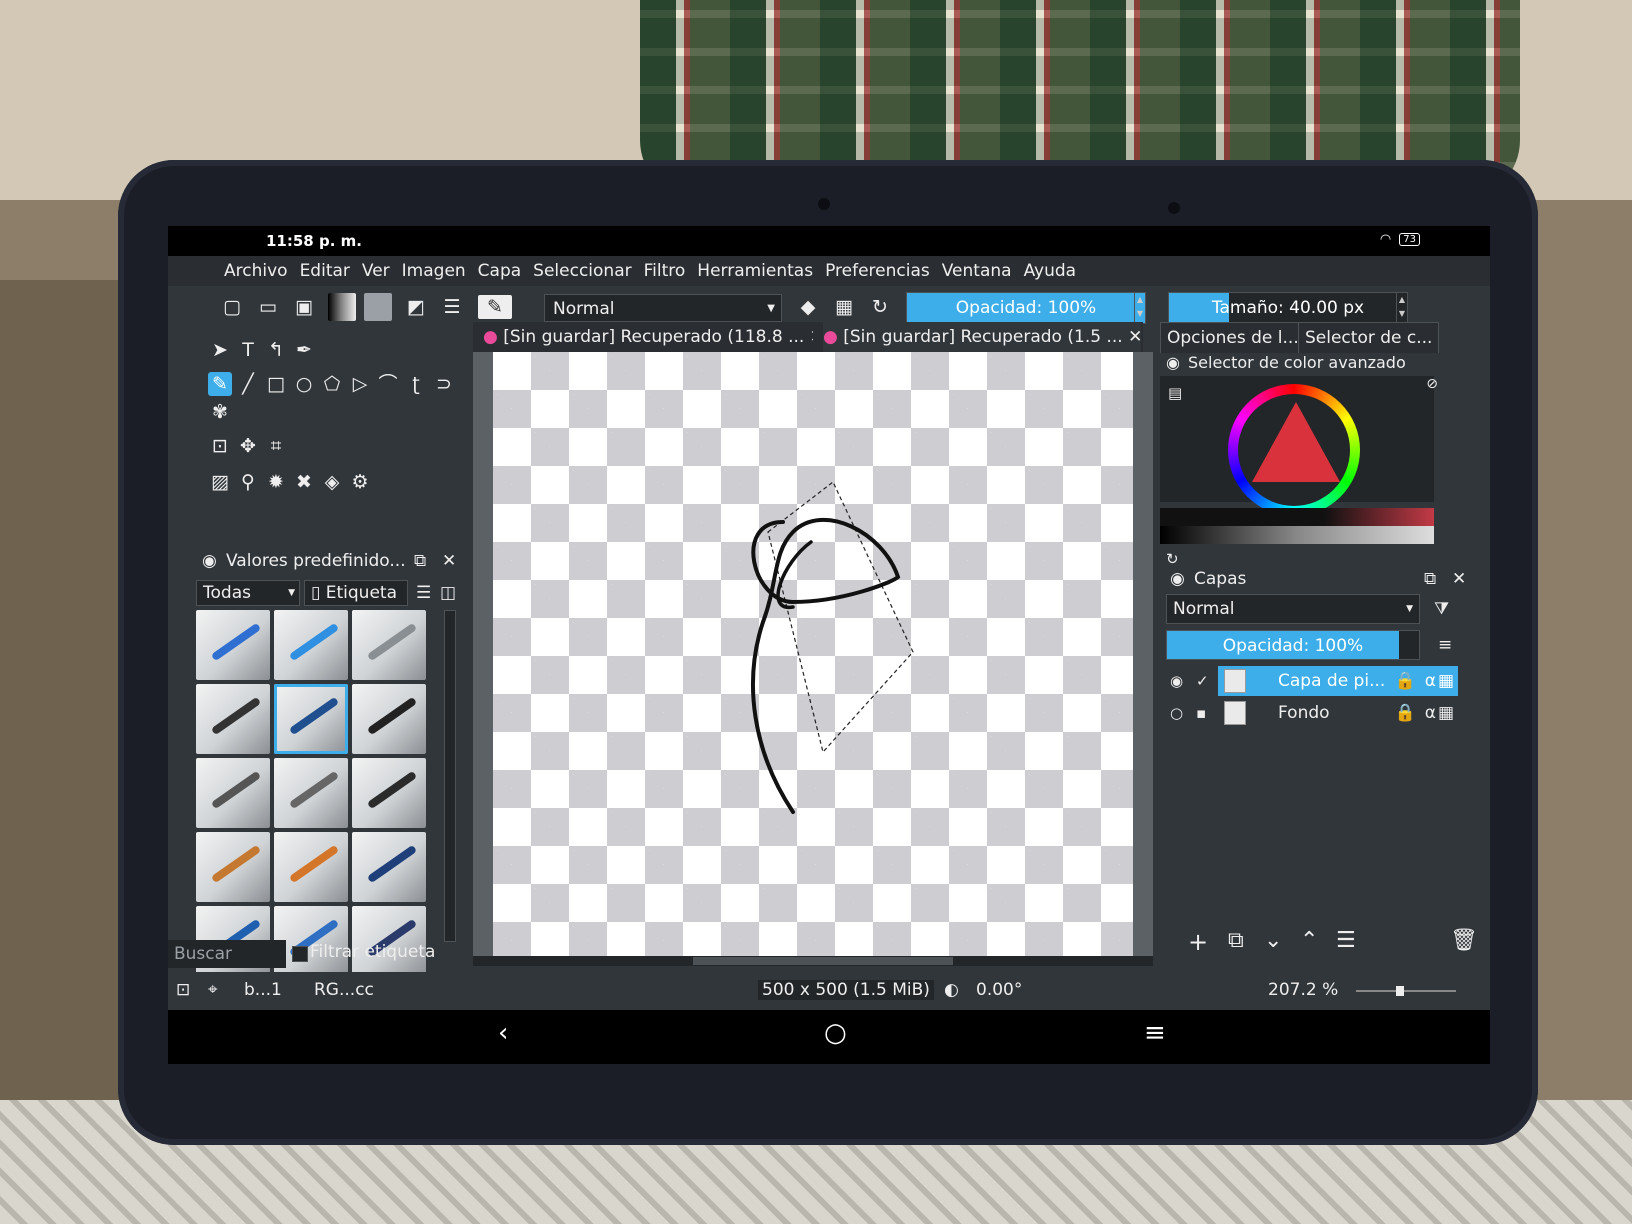 Image resolution: width=1632 pixels, height=1224 pixels. What do you see at coordinates (248, 350) in the screenshot?
I see `text-tool-icon: T` at bounding box center [248, 350].